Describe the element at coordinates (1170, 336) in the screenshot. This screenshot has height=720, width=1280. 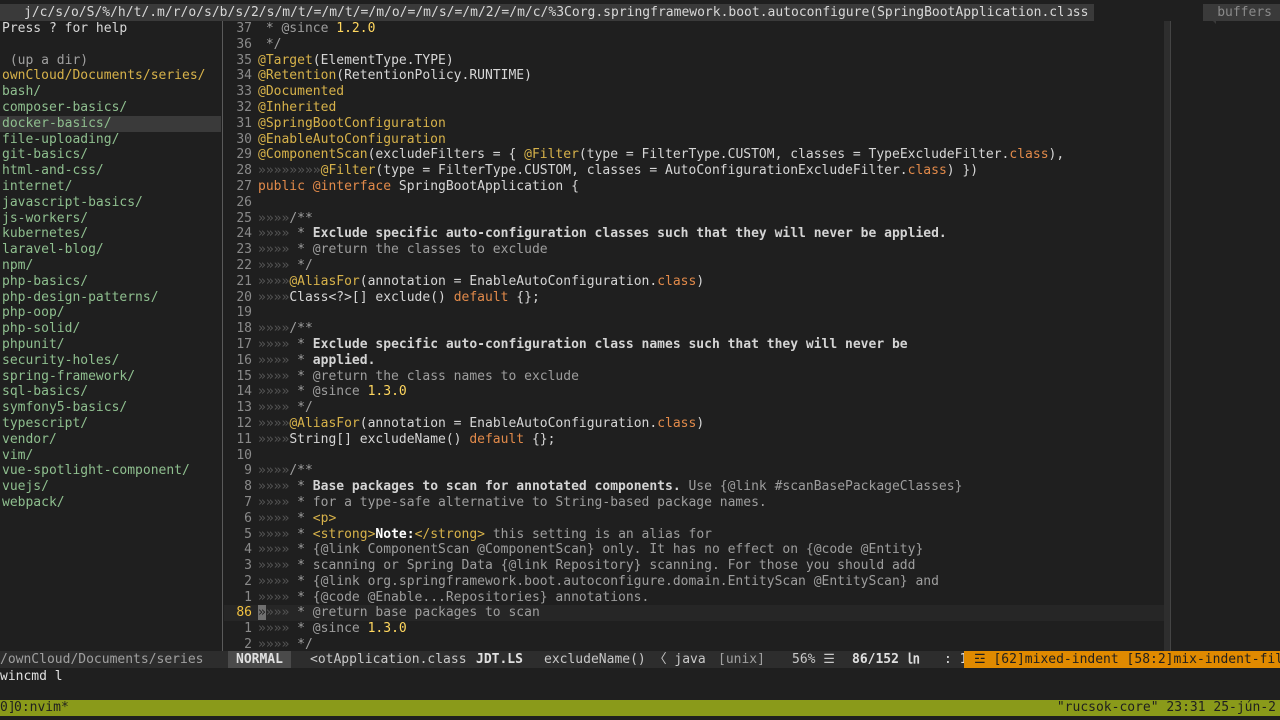
I see `right-split` at that location.